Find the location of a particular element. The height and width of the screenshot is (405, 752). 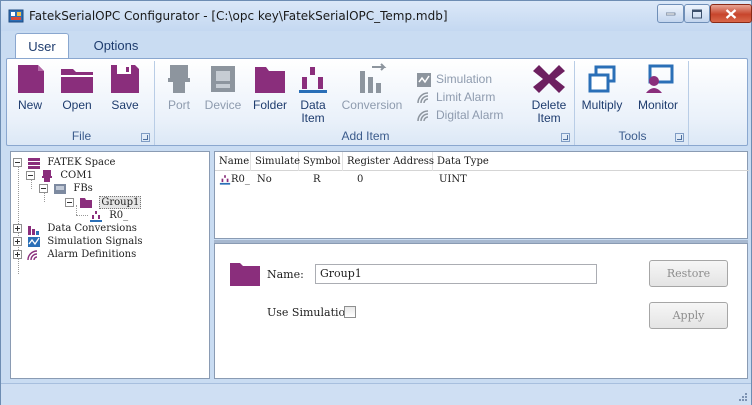

ribbon-group-label: File is located at coordinates (81, 136).